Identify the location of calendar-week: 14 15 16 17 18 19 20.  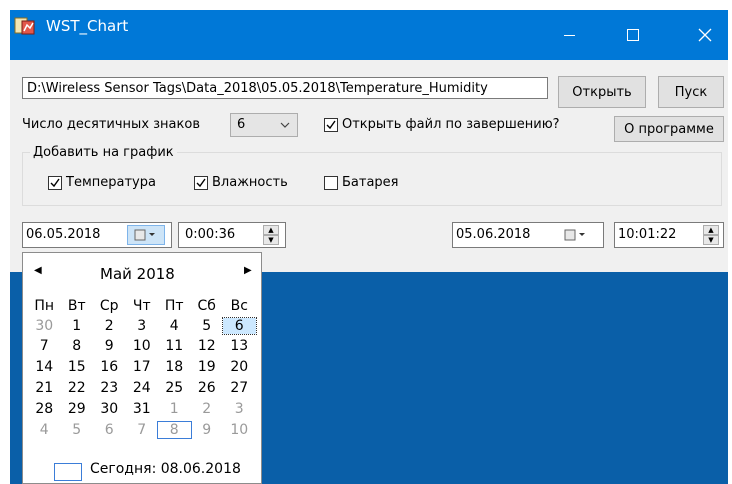
(142, 367).